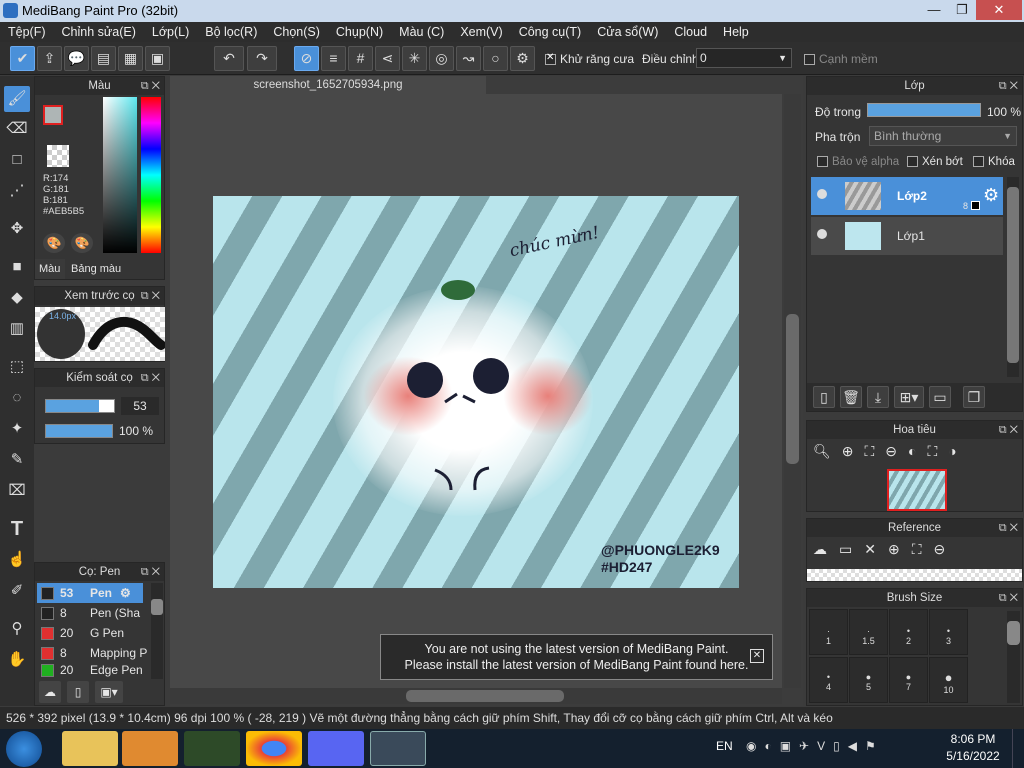 This screenshot has height=768, width=1024. Describe the element at coordinates (17, 229) in the screenshot. I see `move-tool-icon: ✥` at that location.